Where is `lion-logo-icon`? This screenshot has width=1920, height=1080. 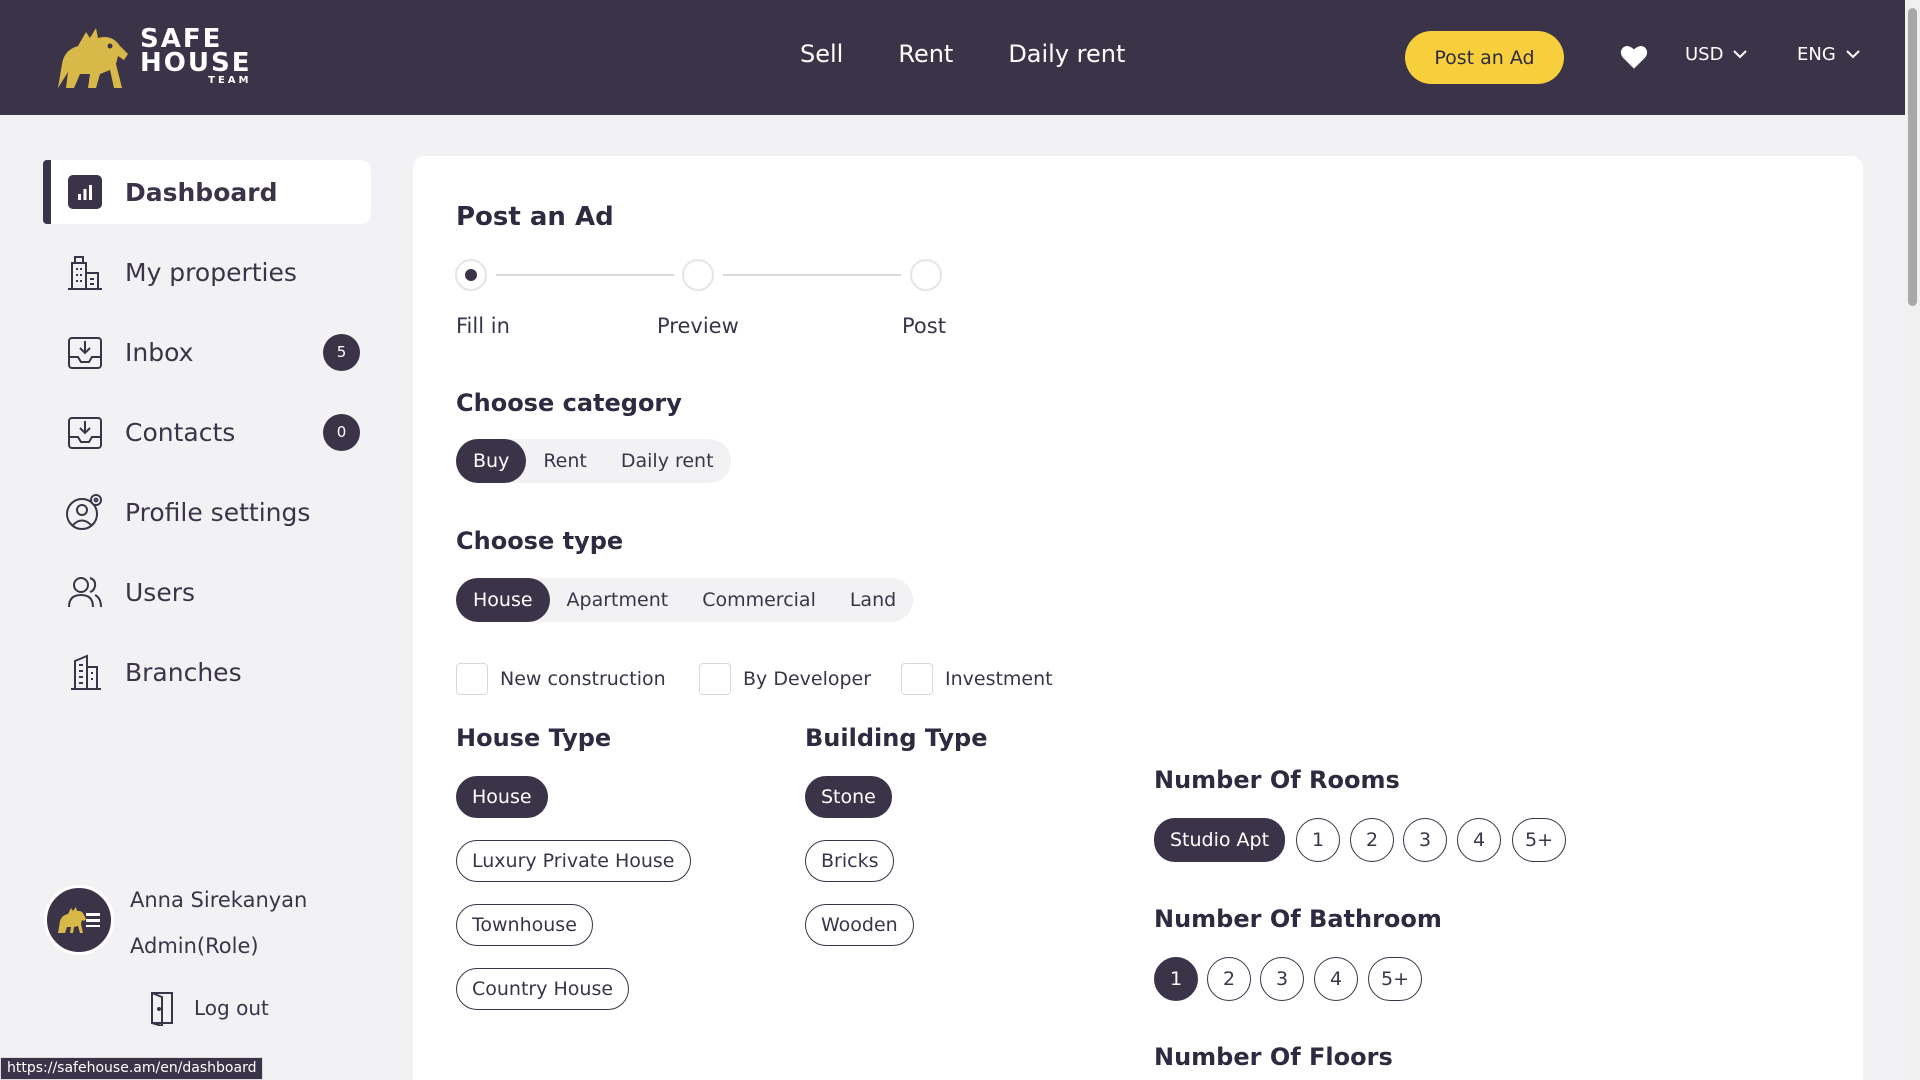 lion-logo-icon is located at coordinates (93, 58).